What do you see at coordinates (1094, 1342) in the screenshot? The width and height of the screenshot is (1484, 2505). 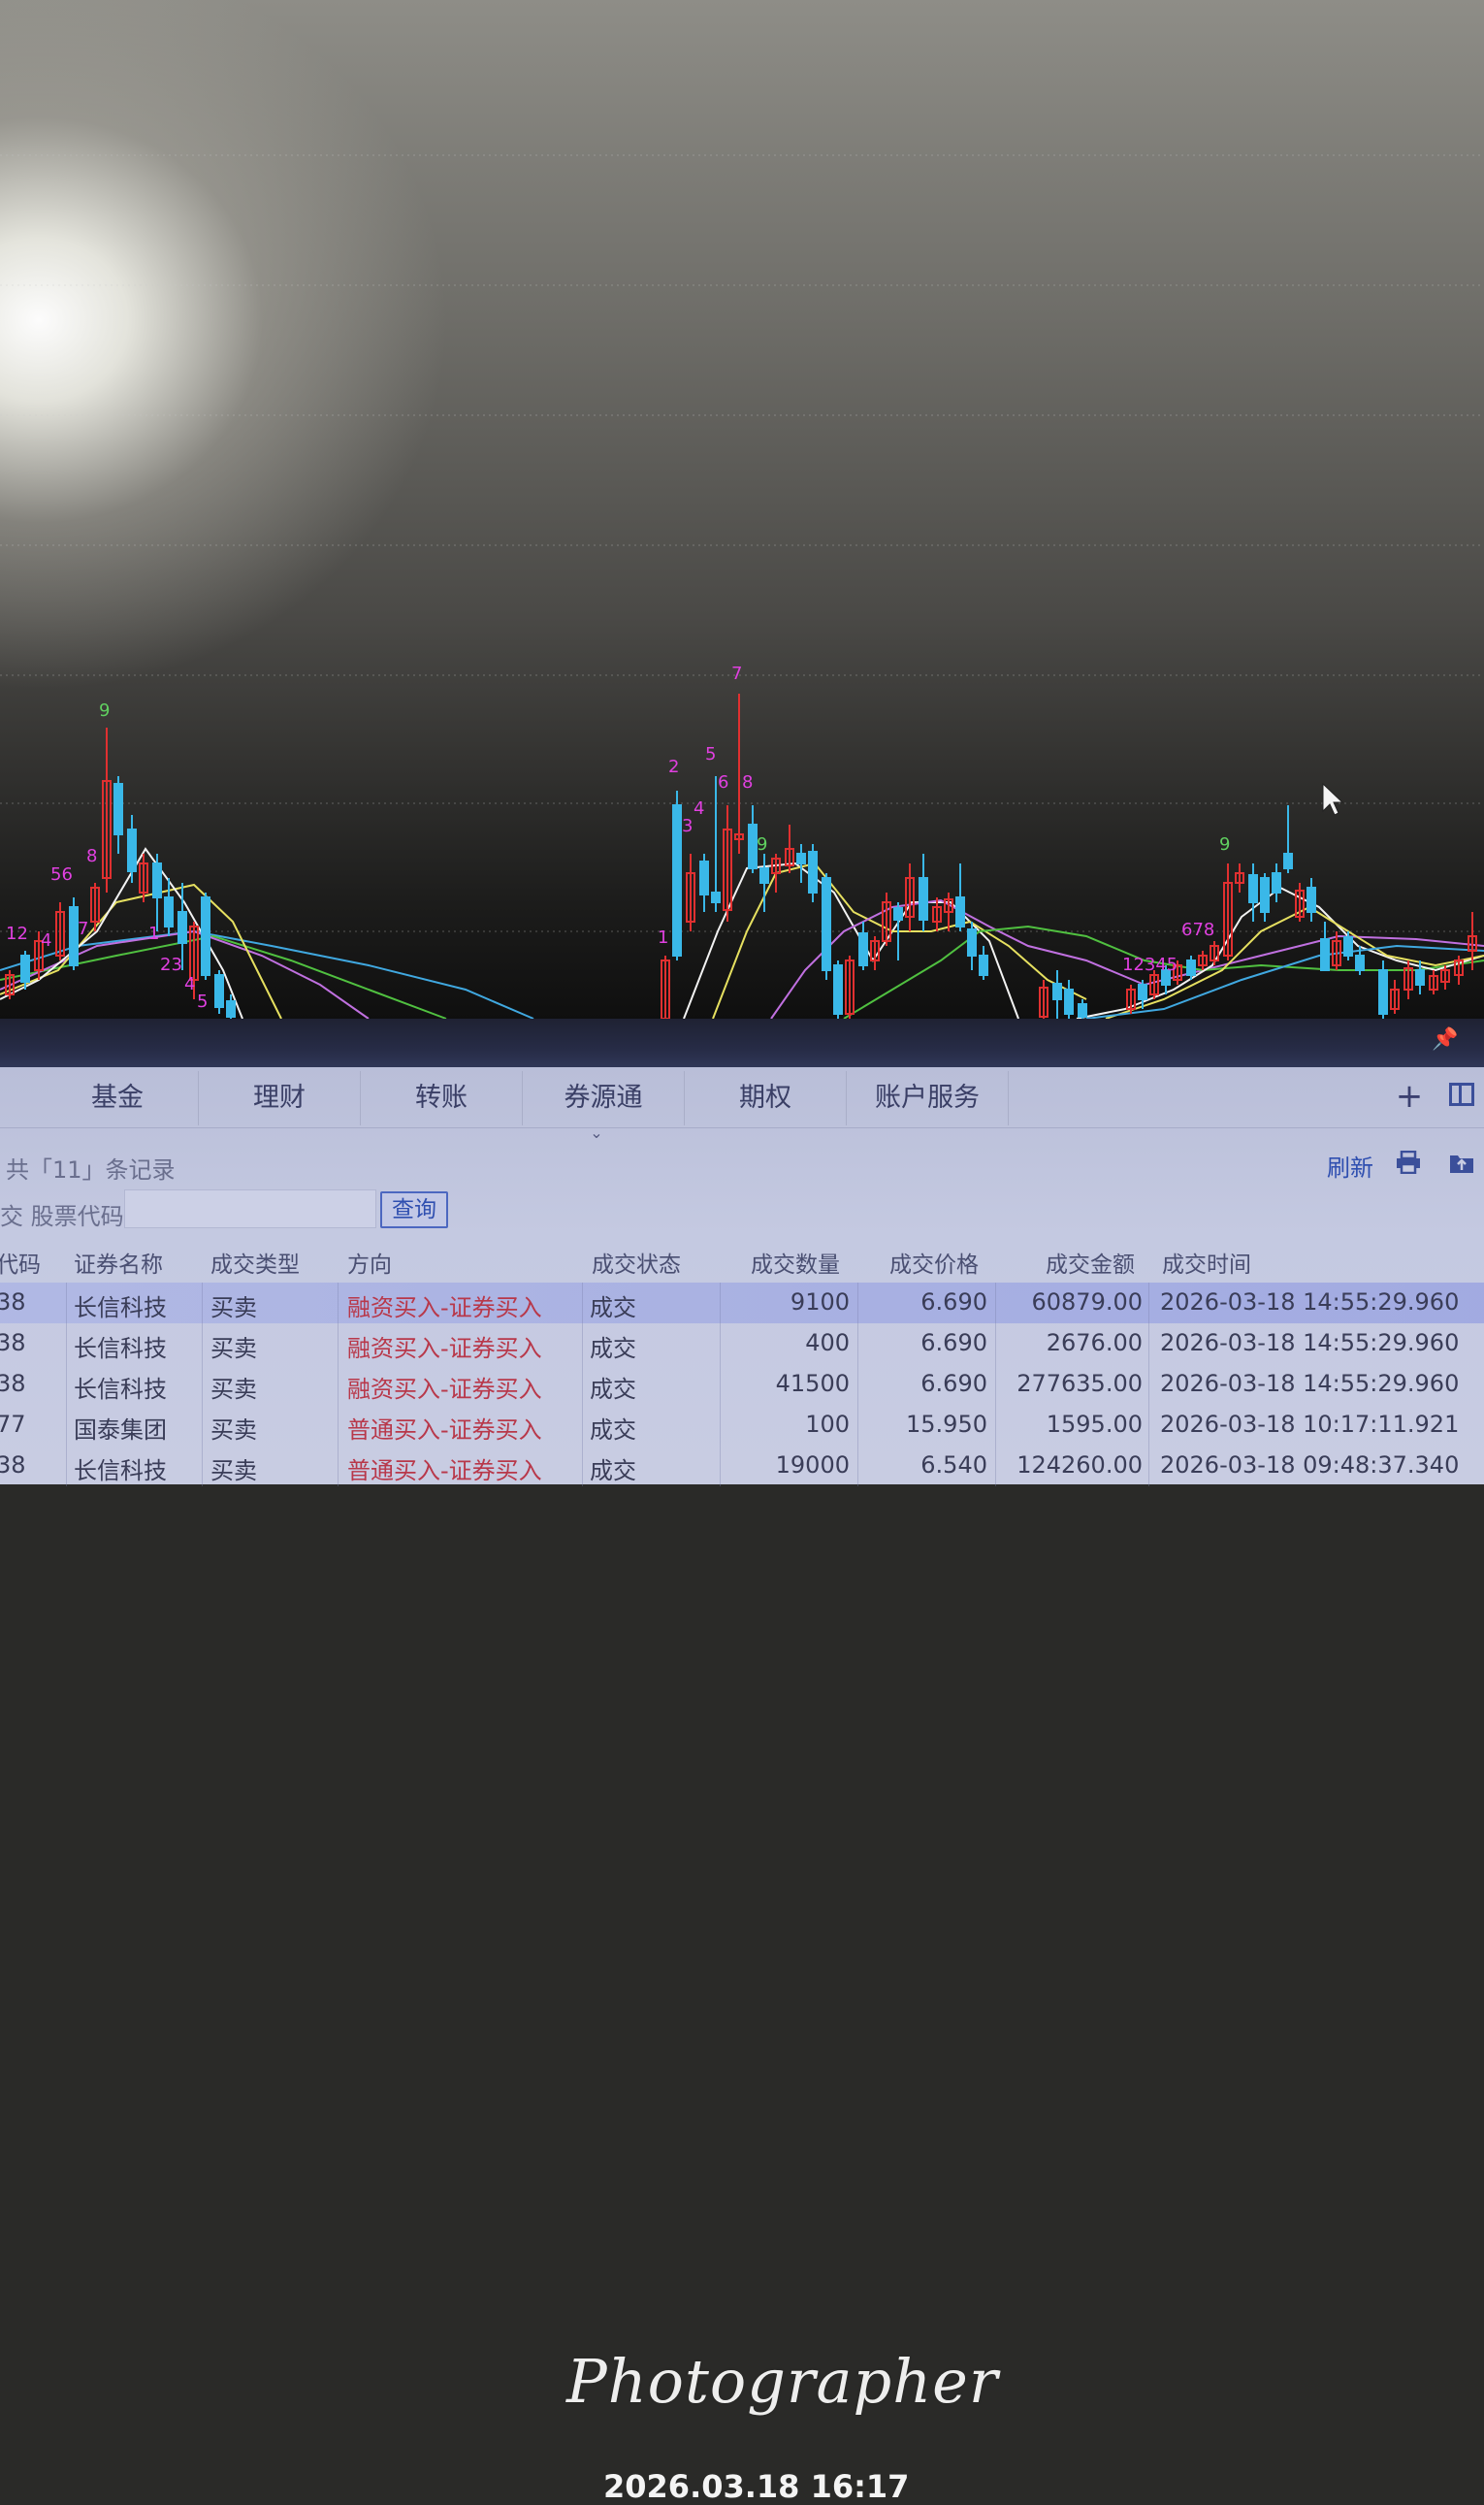 I see `cell-amount: 2676.00` at bounding box center [1094, 1342].